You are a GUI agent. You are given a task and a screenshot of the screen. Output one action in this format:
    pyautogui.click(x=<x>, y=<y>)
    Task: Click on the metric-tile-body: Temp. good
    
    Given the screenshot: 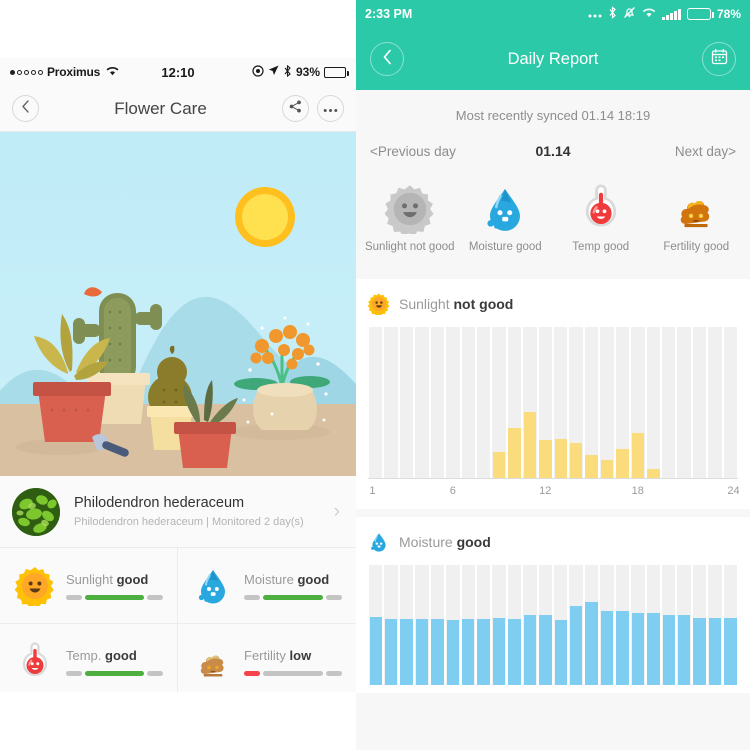 What is the action you would take?
    pyautogui.click(x=109, y=662)
    